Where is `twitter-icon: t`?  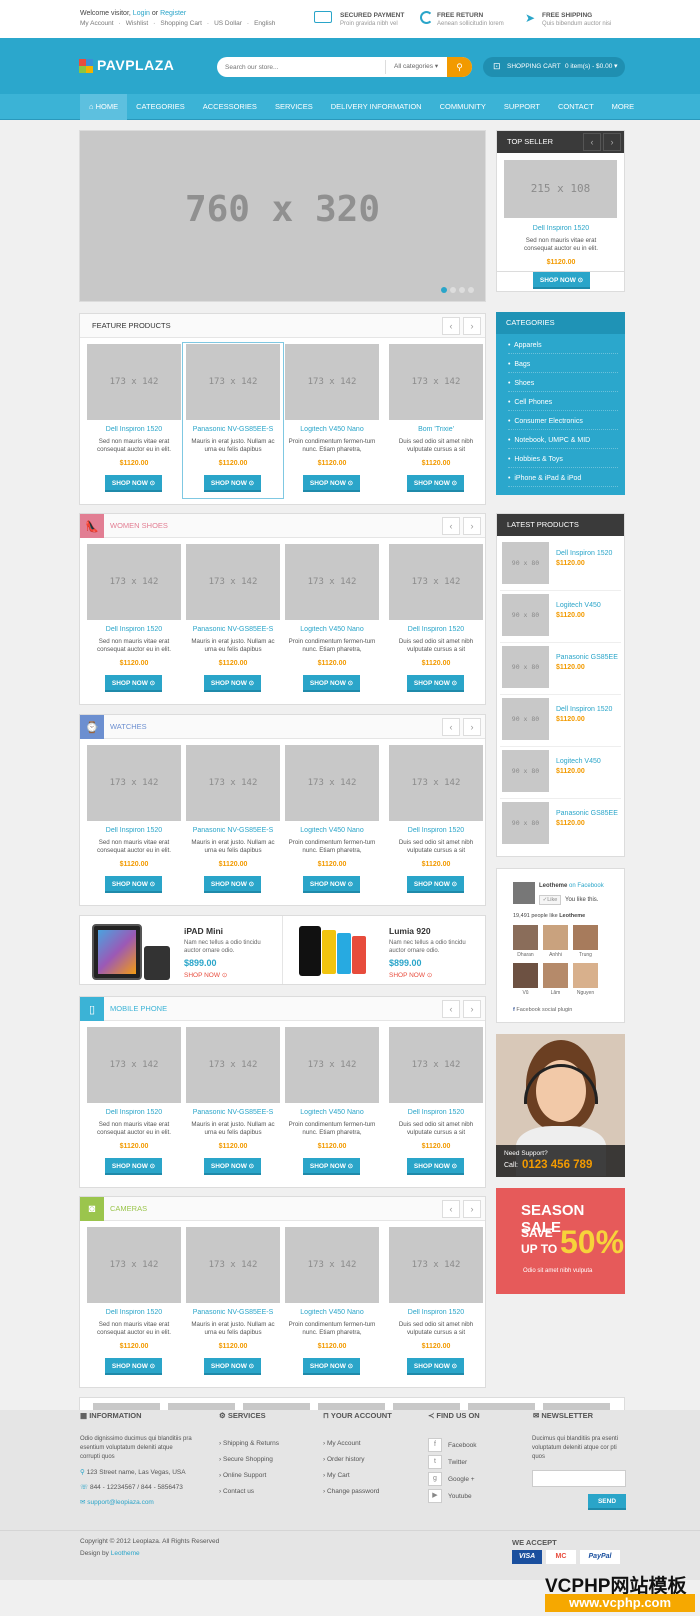
twitter-icon: t is located at coordinates (435, 1462).